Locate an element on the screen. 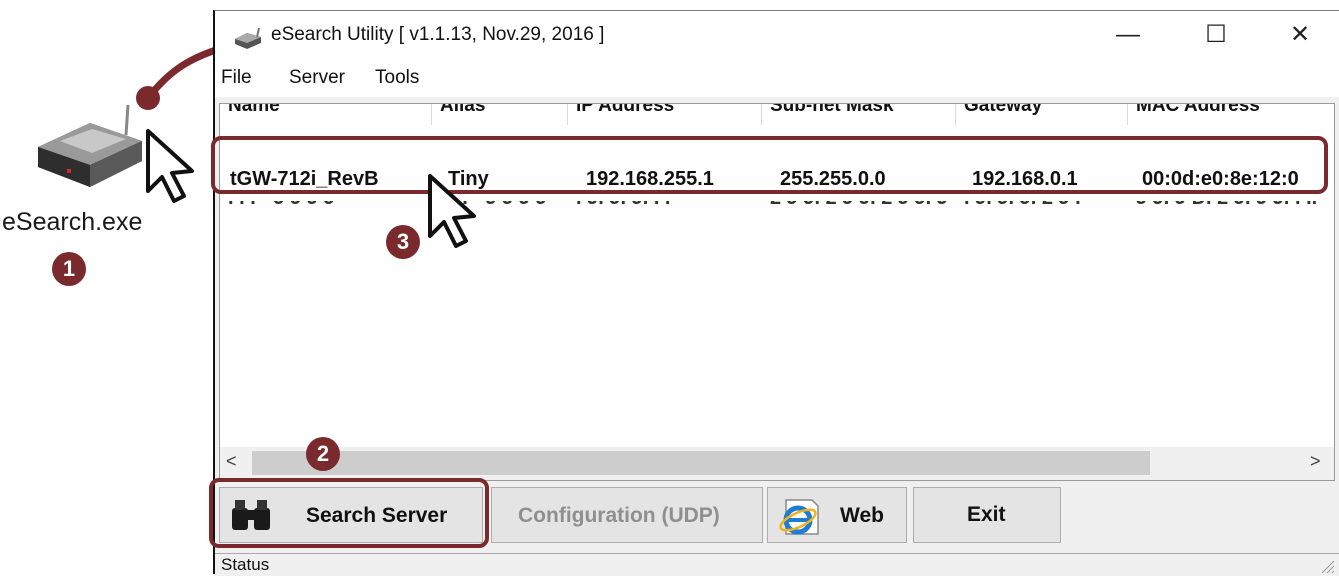 Image resolution: width=1339 pixels, height=576 pixels. desktop-icon-label: eSearch.exe is located at coordinates (72, 222).